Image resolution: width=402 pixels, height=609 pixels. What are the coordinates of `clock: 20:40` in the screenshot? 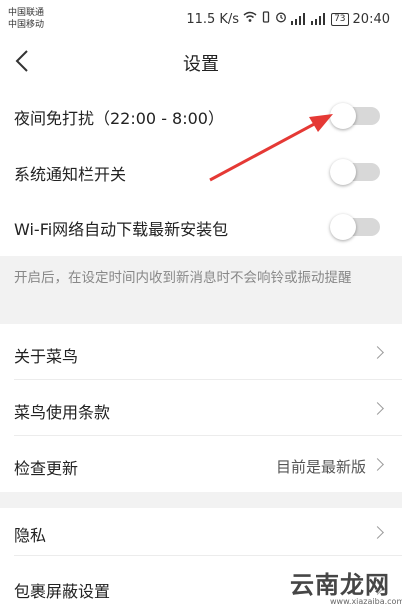 It's located at (371, 19).